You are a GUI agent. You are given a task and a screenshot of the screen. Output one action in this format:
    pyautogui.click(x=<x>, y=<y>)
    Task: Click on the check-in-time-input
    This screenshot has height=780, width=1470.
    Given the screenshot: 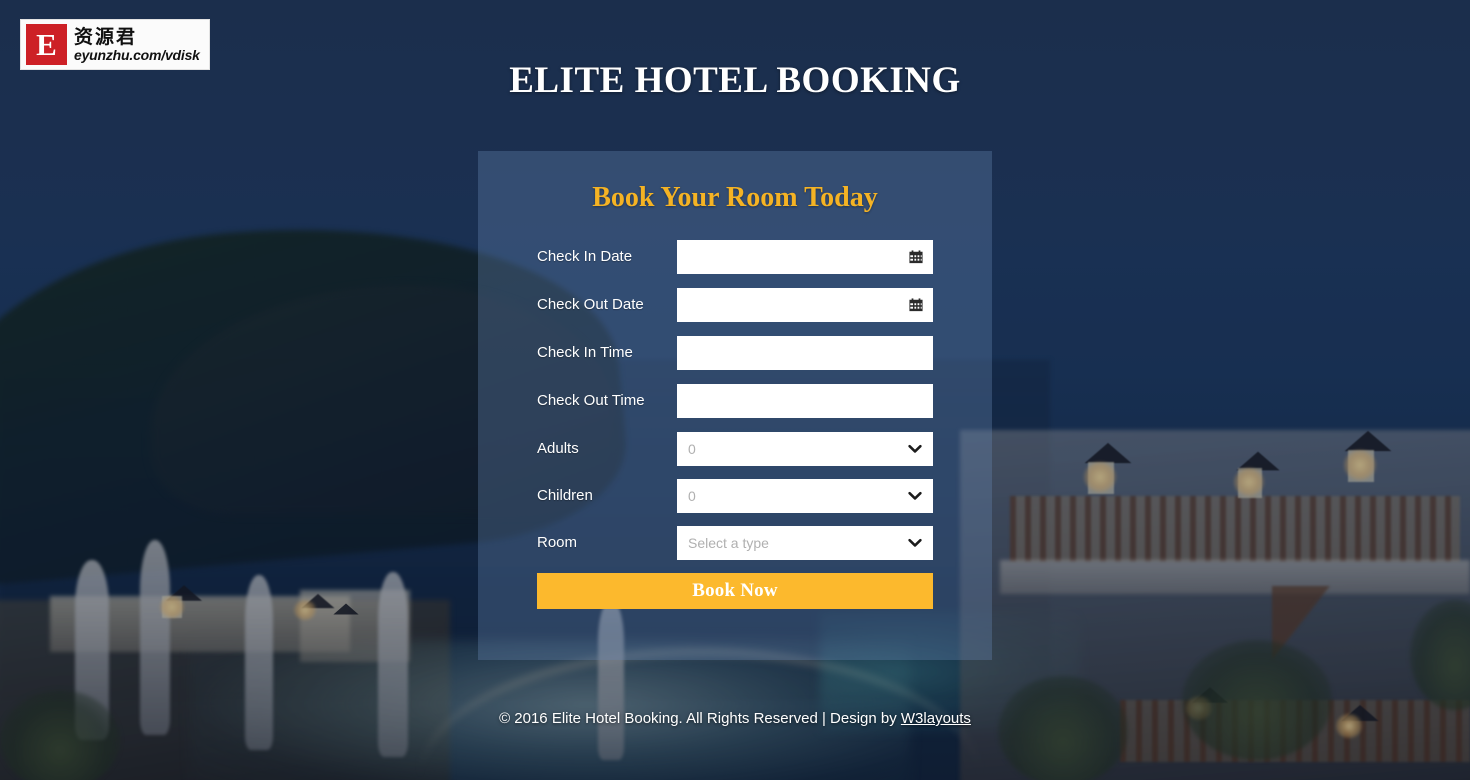 What is the action you would take?
    pyautogui.click(x=805, y=353)
    